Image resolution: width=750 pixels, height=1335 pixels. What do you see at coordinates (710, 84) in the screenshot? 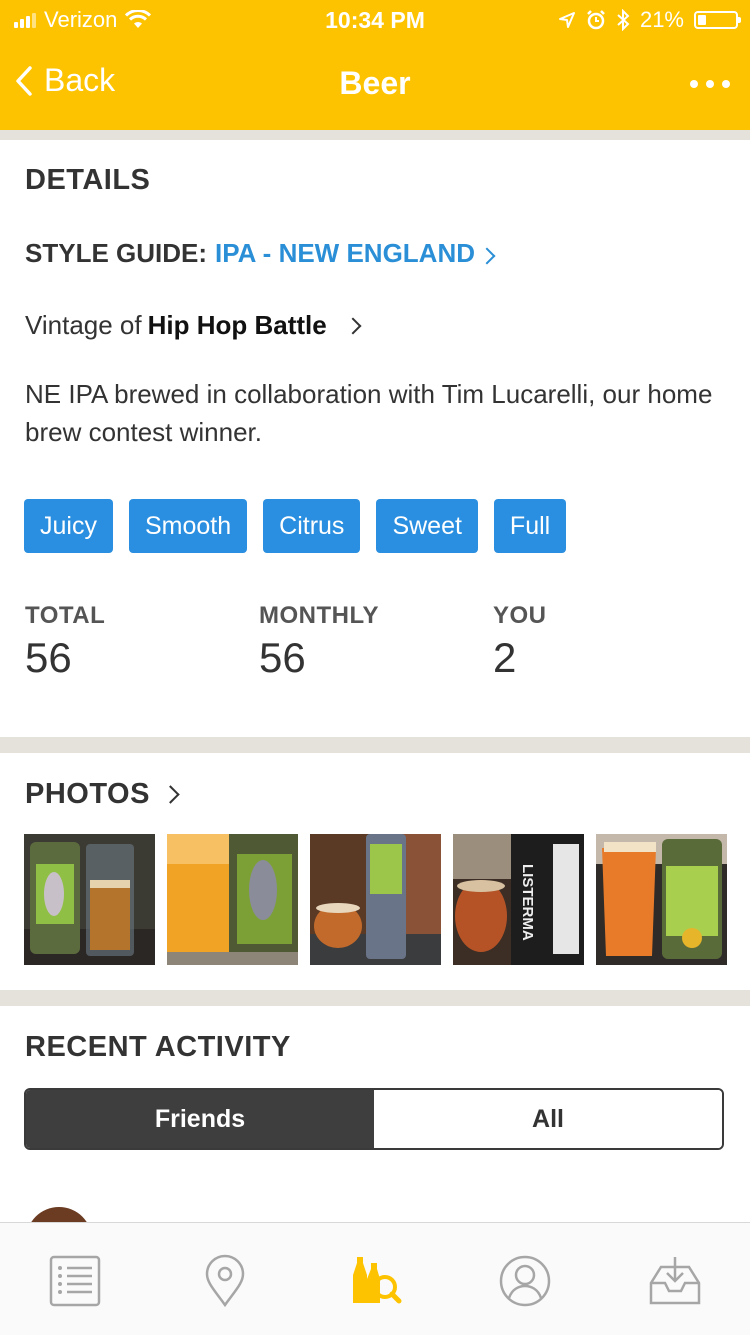
I see `more-options-icon` at bounding box center [710, 84].